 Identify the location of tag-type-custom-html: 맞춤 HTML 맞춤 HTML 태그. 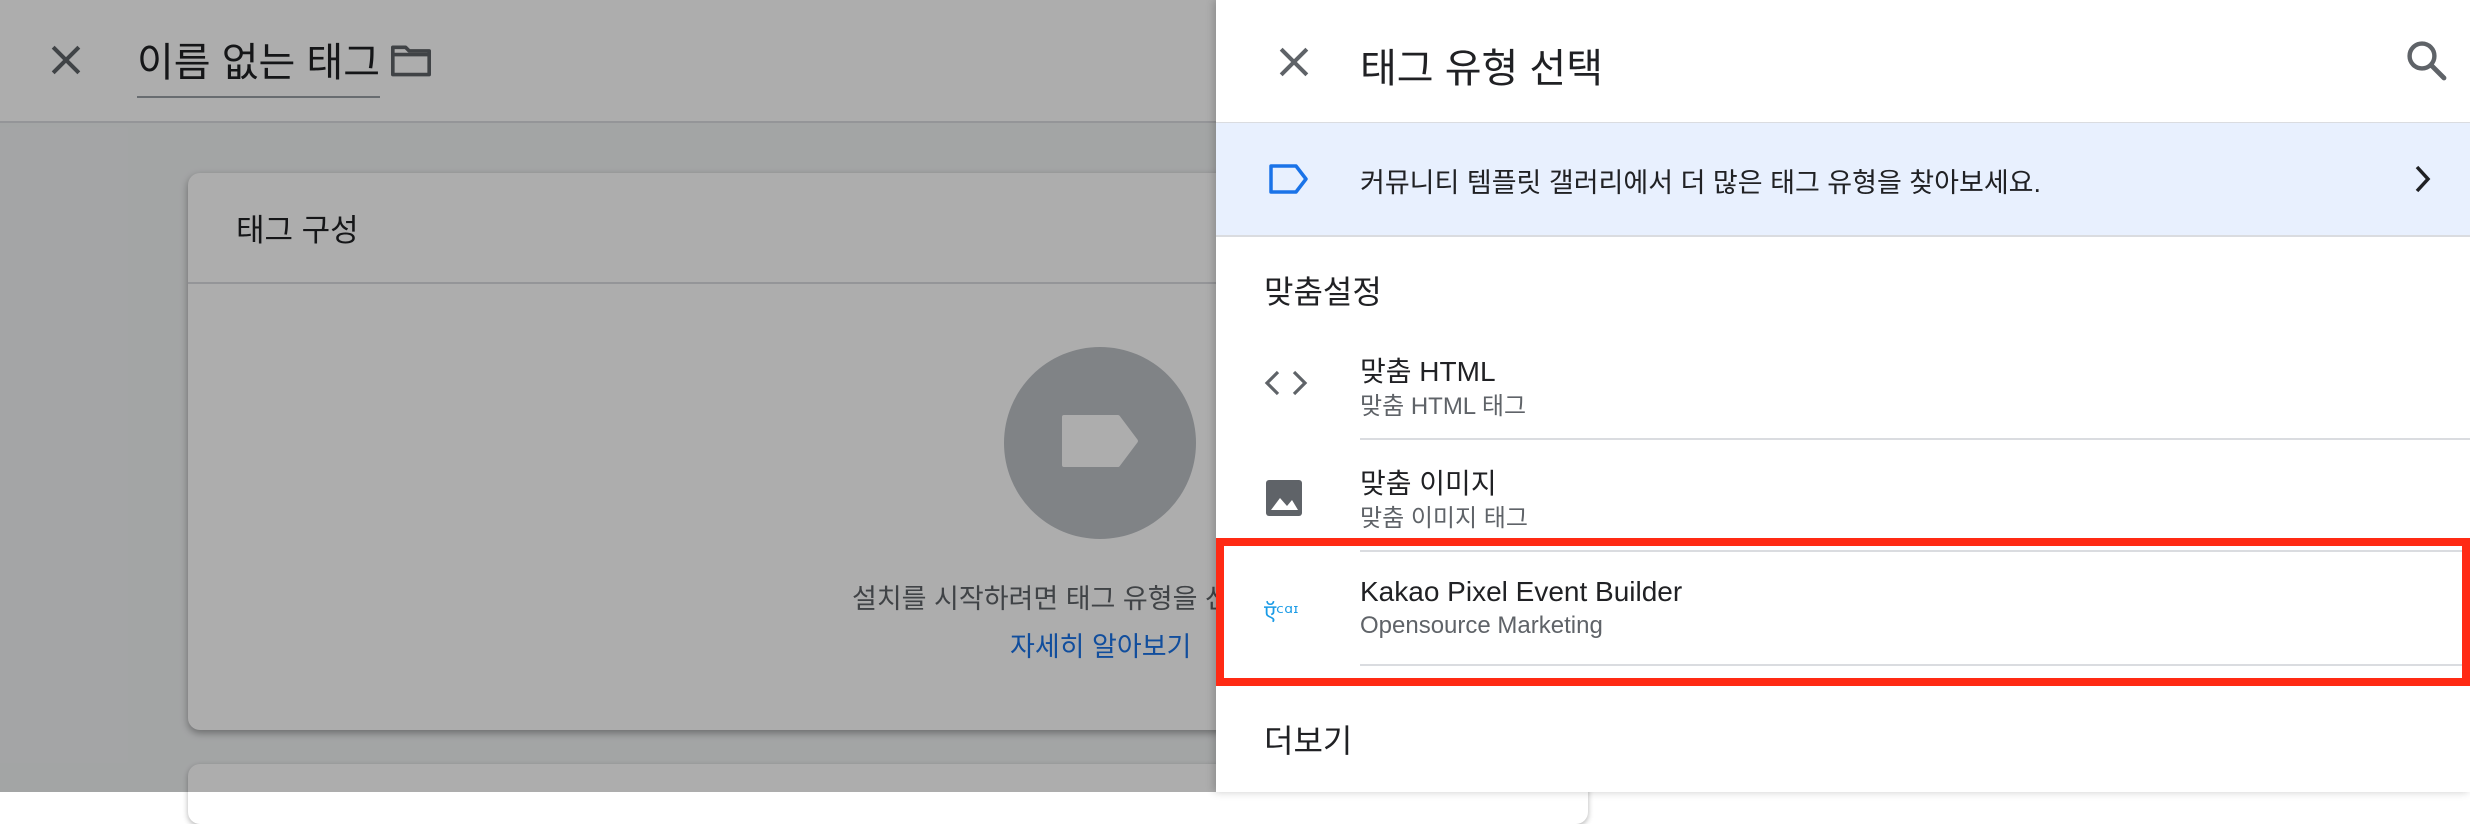
(1843, 385).